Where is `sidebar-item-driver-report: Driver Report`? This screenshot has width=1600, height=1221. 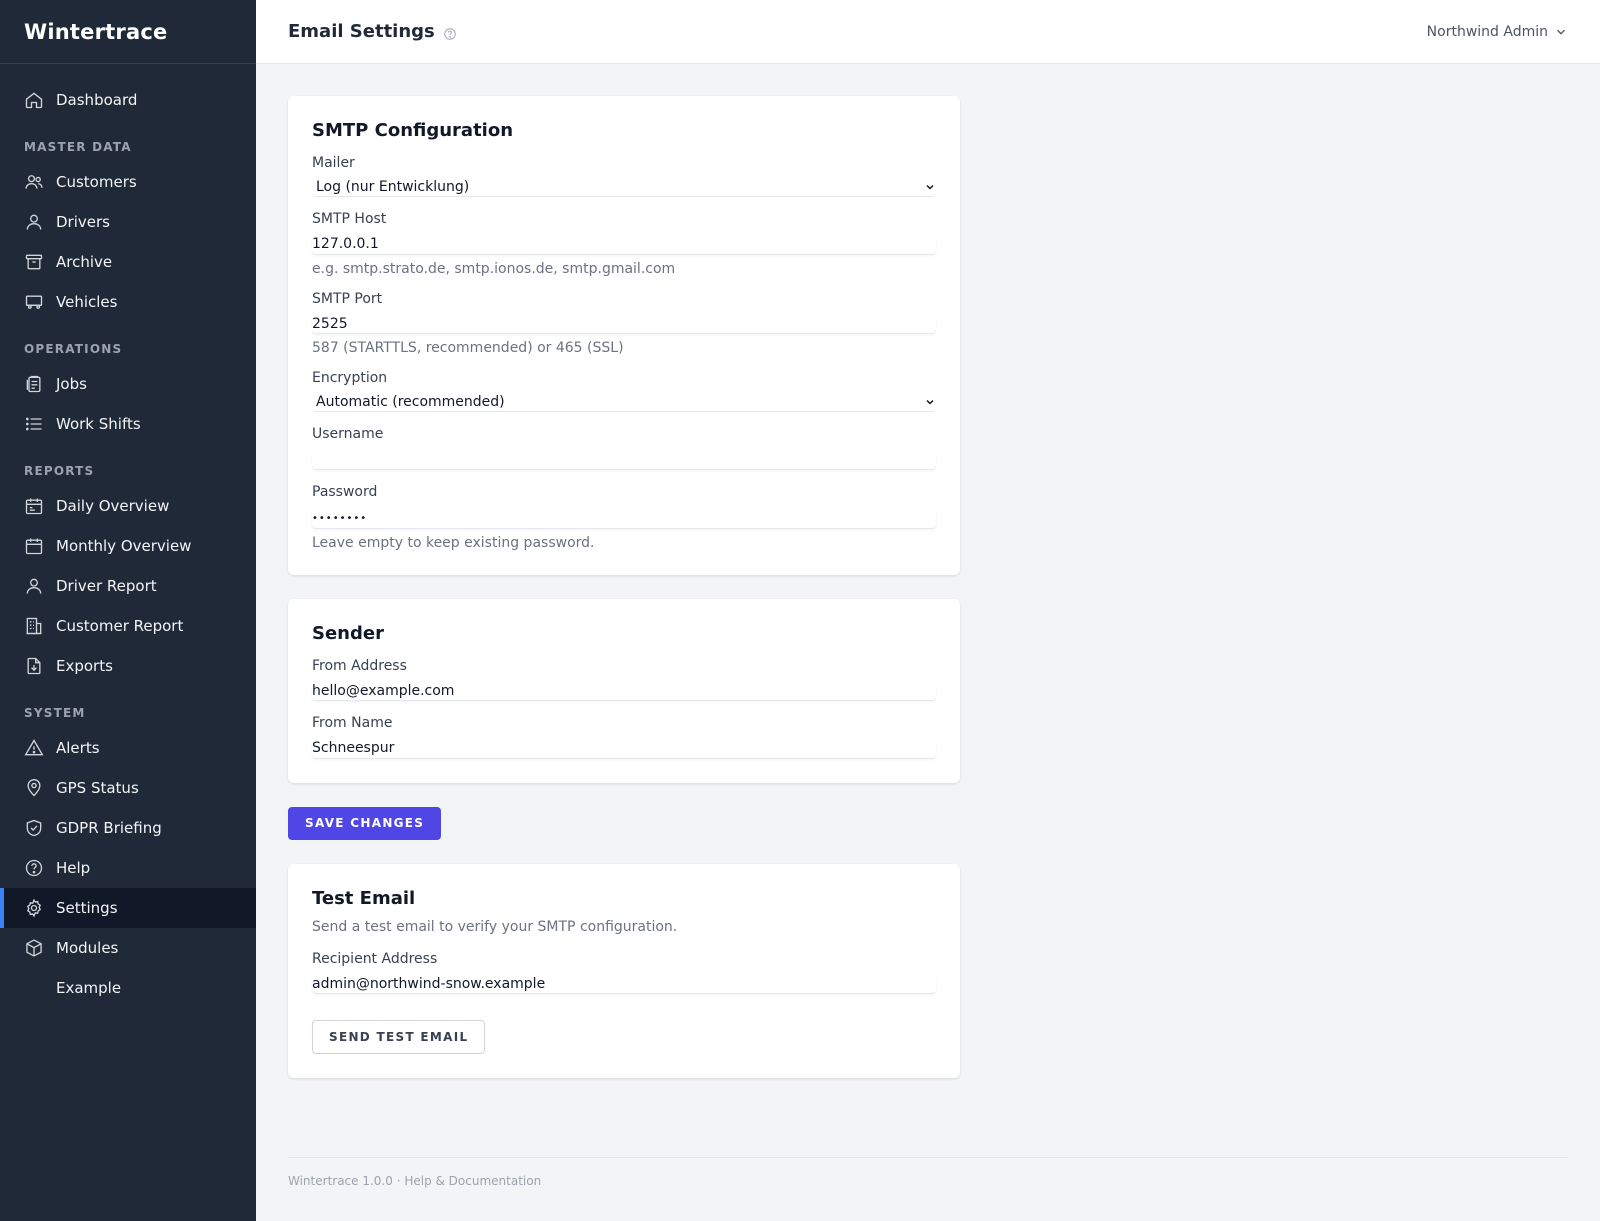
sidebar-item-driver-report: Driver Report is located at coordinates (128, 586).